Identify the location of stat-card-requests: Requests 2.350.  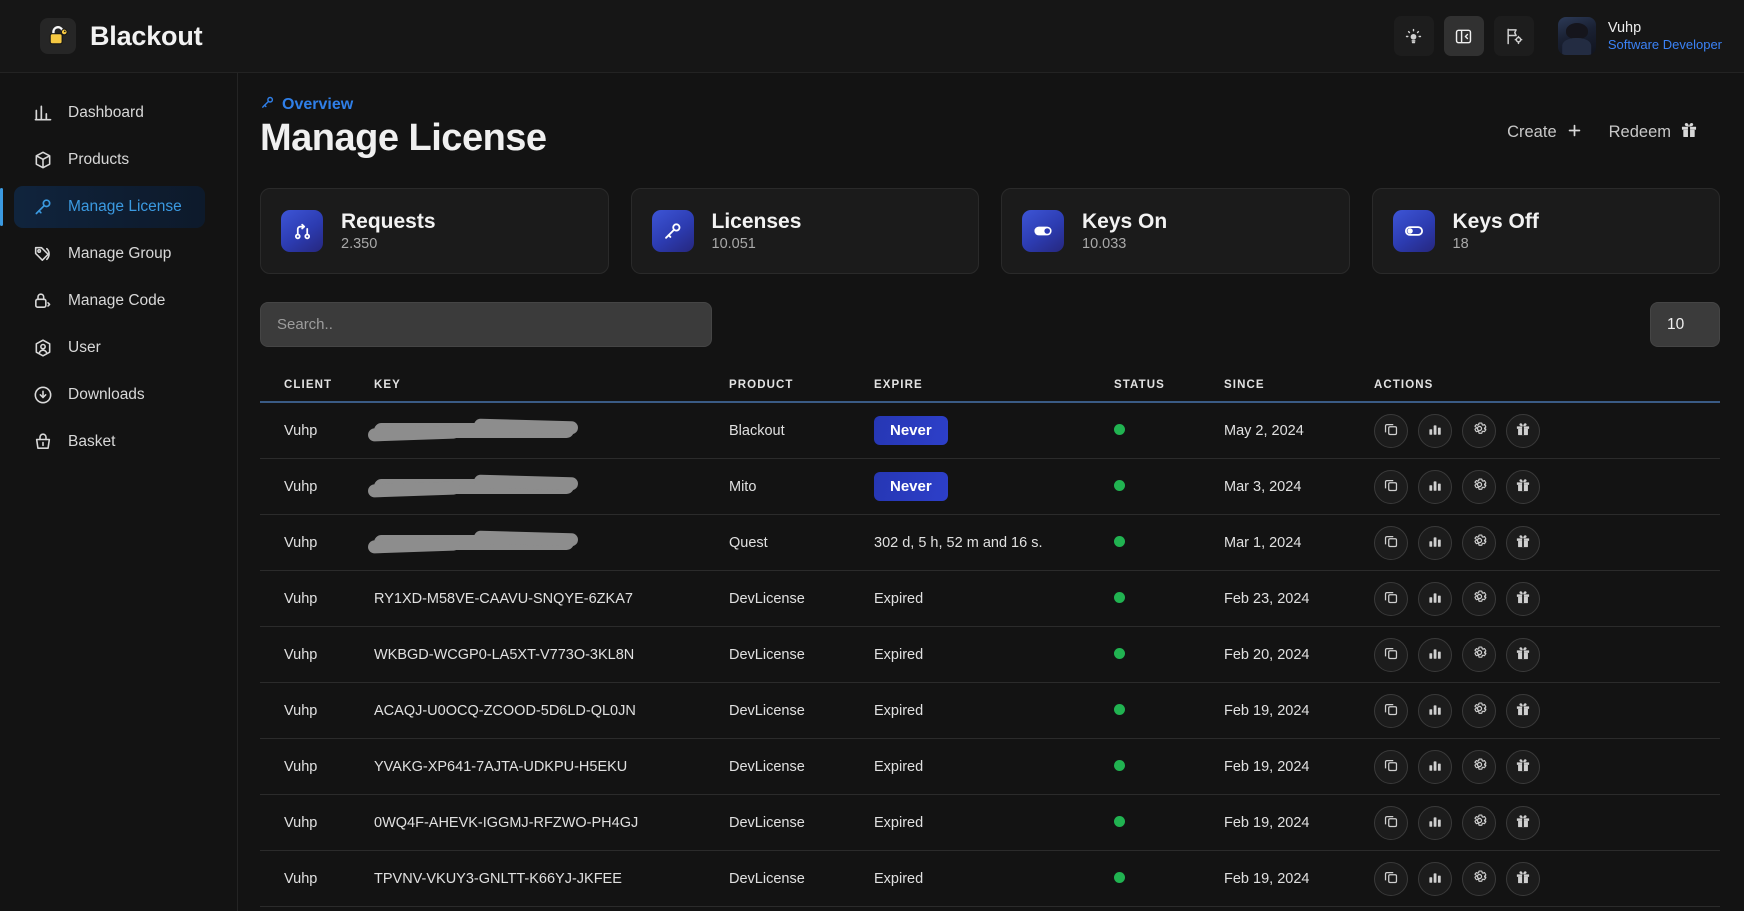
(434, 231).